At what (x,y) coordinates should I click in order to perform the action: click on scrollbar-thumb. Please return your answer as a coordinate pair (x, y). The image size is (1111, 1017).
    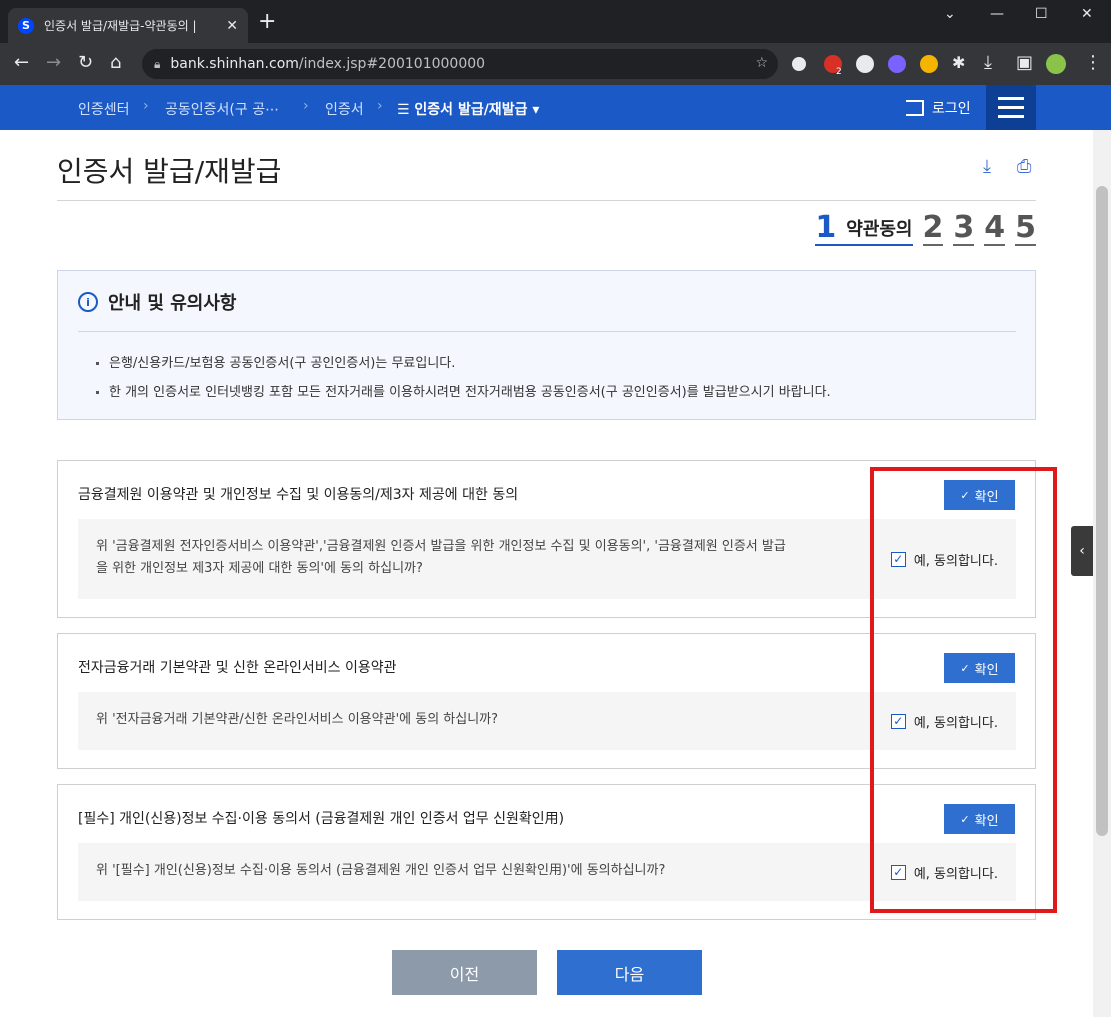
    Looking at the image, I should click on (1102, 511).